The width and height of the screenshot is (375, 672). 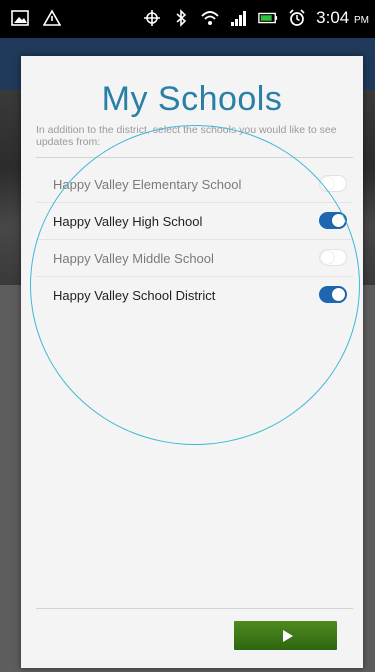 I want to click on page-title: My Schools, so click(x=192, y=99).